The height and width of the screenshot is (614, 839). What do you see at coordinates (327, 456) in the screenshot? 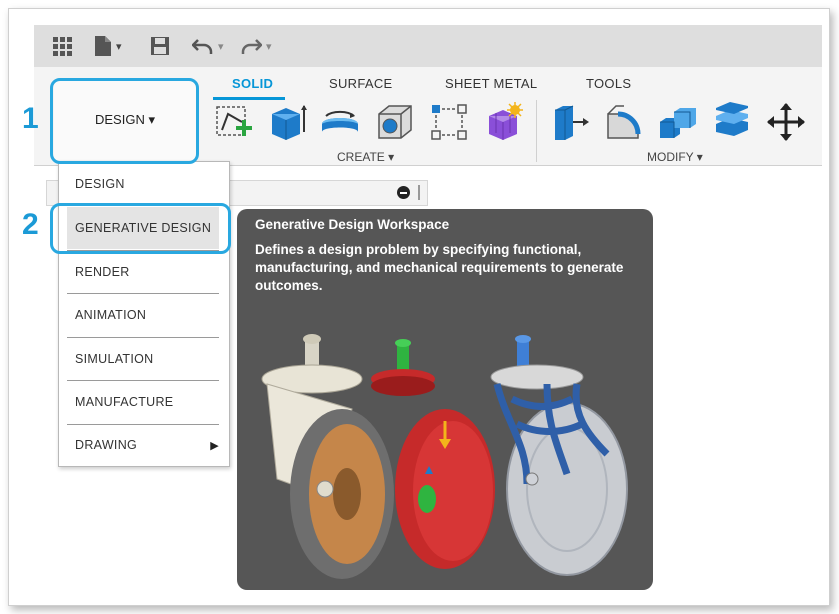
I see `caster-wheel-left-icon` at bounding box center [327, 456].